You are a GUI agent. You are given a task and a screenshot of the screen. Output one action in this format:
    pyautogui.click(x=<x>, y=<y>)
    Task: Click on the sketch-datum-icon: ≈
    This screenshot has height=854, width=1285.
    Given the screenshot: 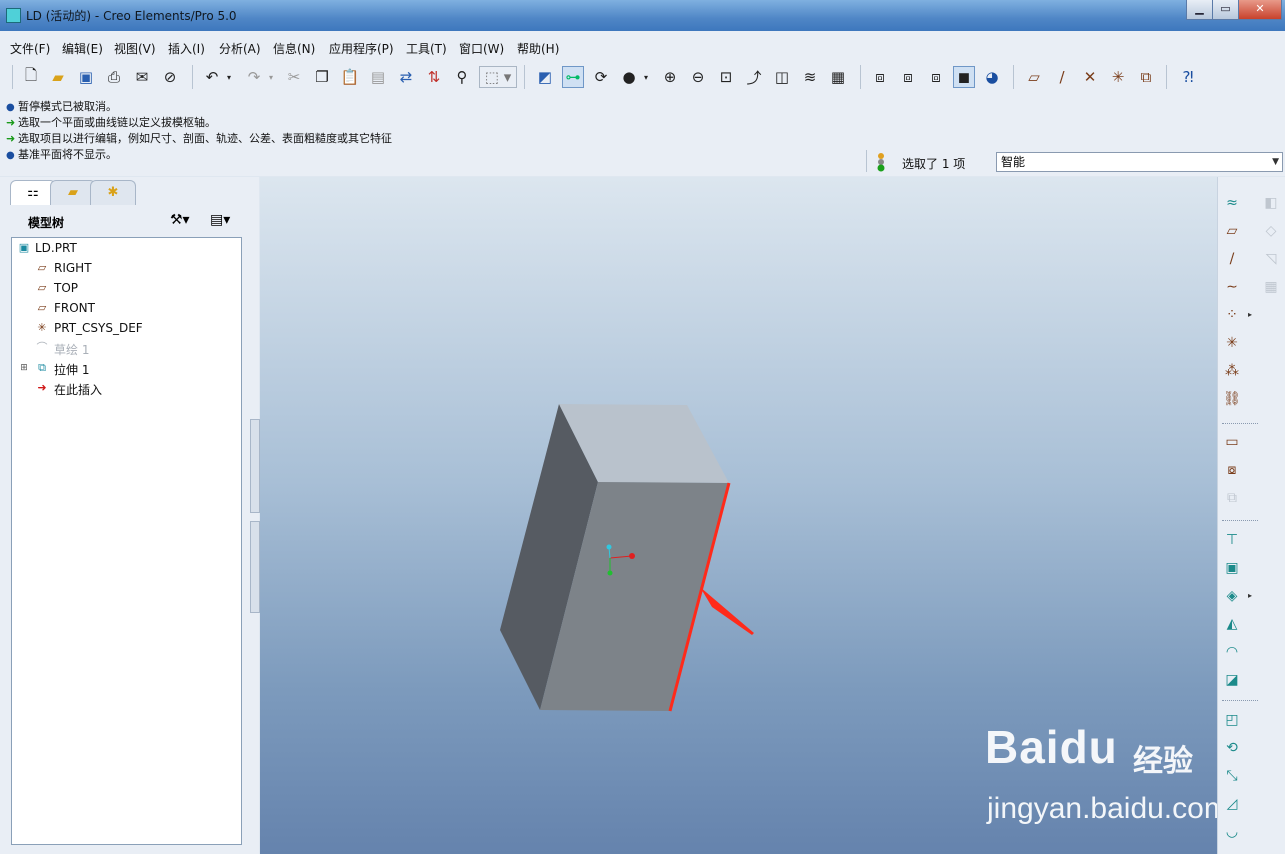 What is the action you would take?
    pyautogui.click(x=1232, y=203)
    